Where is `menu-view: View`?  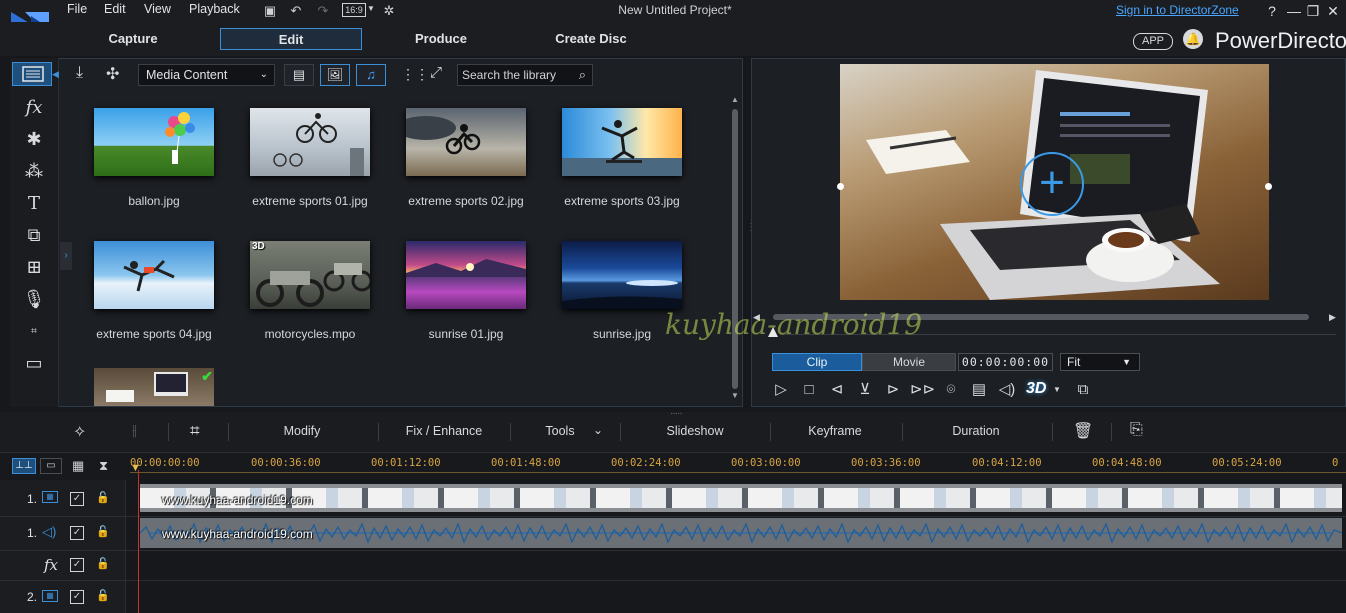 menu-view: View is located at coordinates (157, 9).